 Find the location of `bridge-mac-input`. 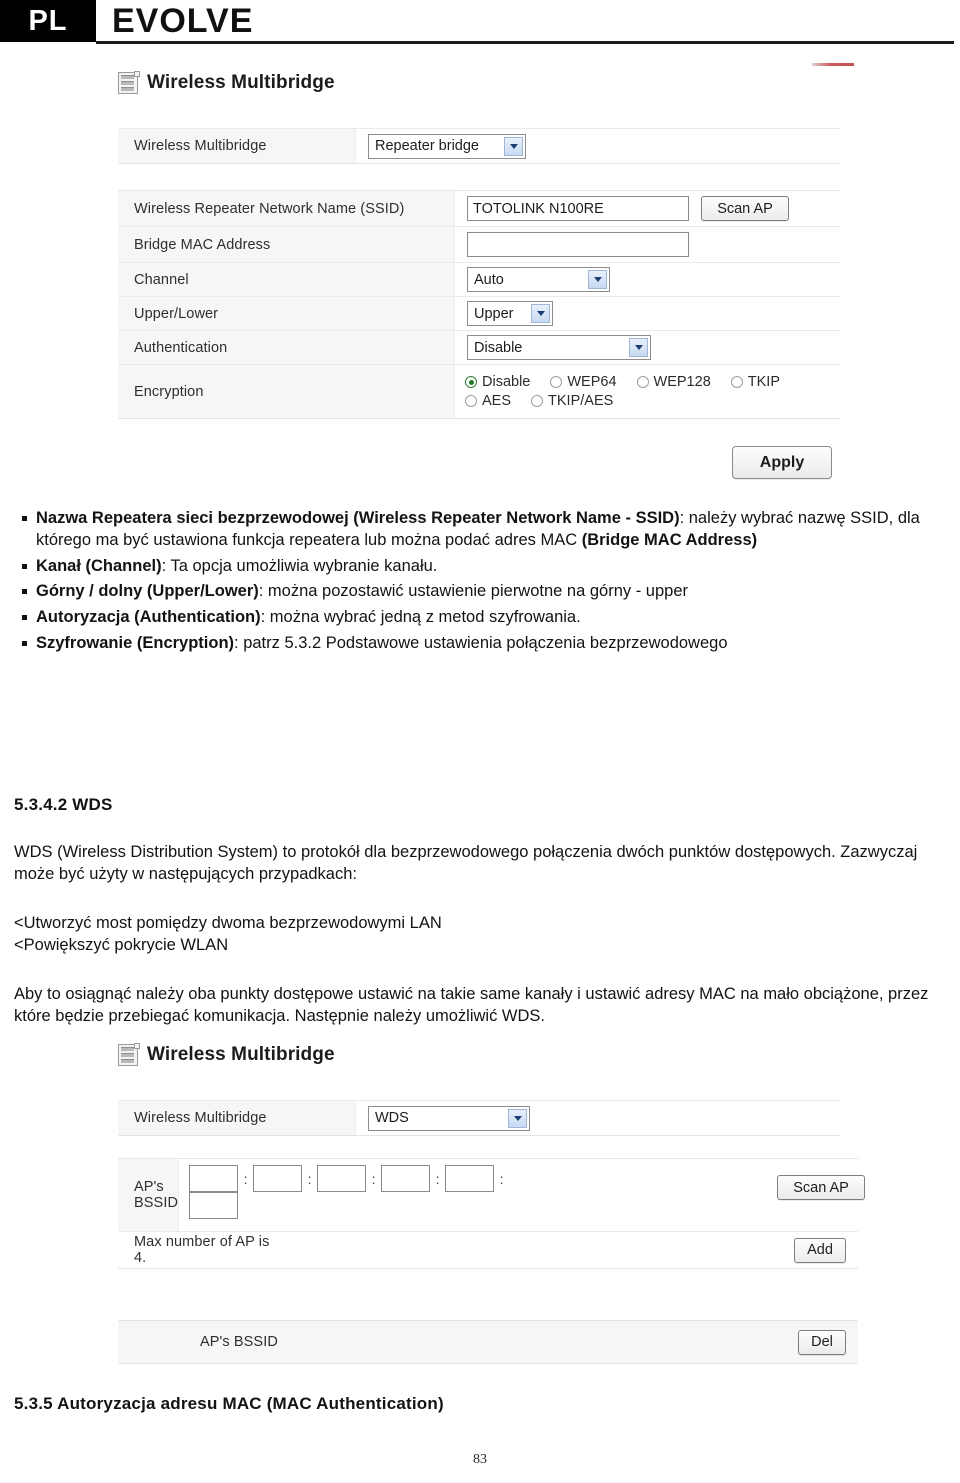

bridge-mac-input is located at coordinates (578, 244).